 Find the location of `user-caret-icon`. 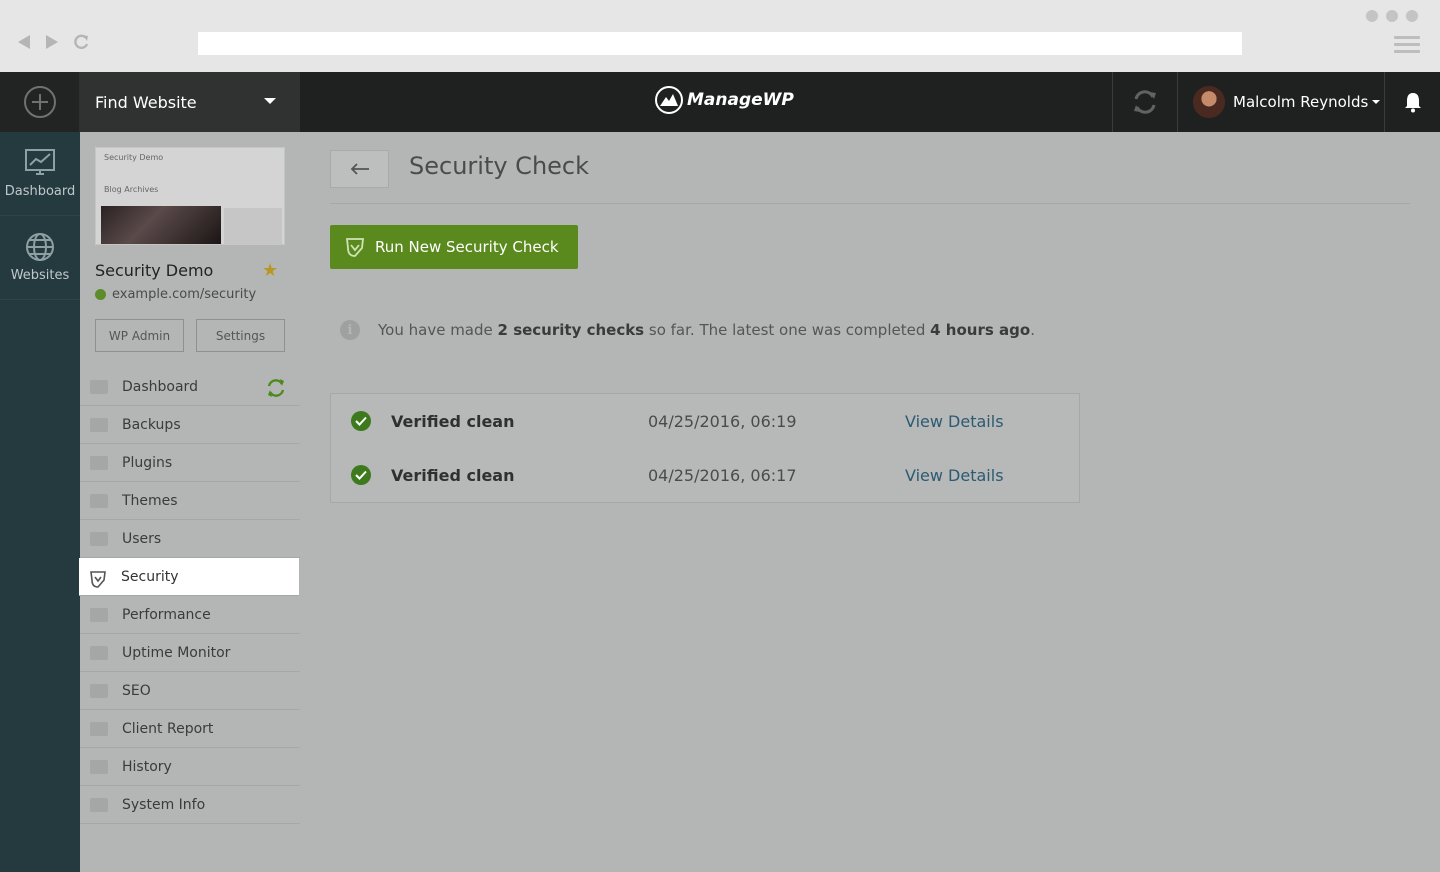

user-caret-icon is located at coordinates (1376, 102).